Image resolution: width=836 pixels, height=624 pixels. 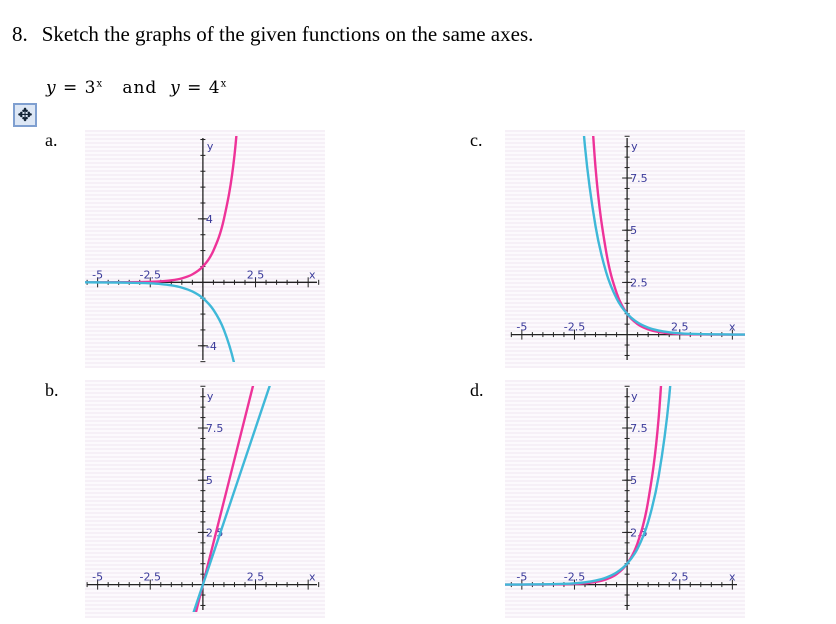 I want to click on option-label-c: c., so click(x=476, y=140).